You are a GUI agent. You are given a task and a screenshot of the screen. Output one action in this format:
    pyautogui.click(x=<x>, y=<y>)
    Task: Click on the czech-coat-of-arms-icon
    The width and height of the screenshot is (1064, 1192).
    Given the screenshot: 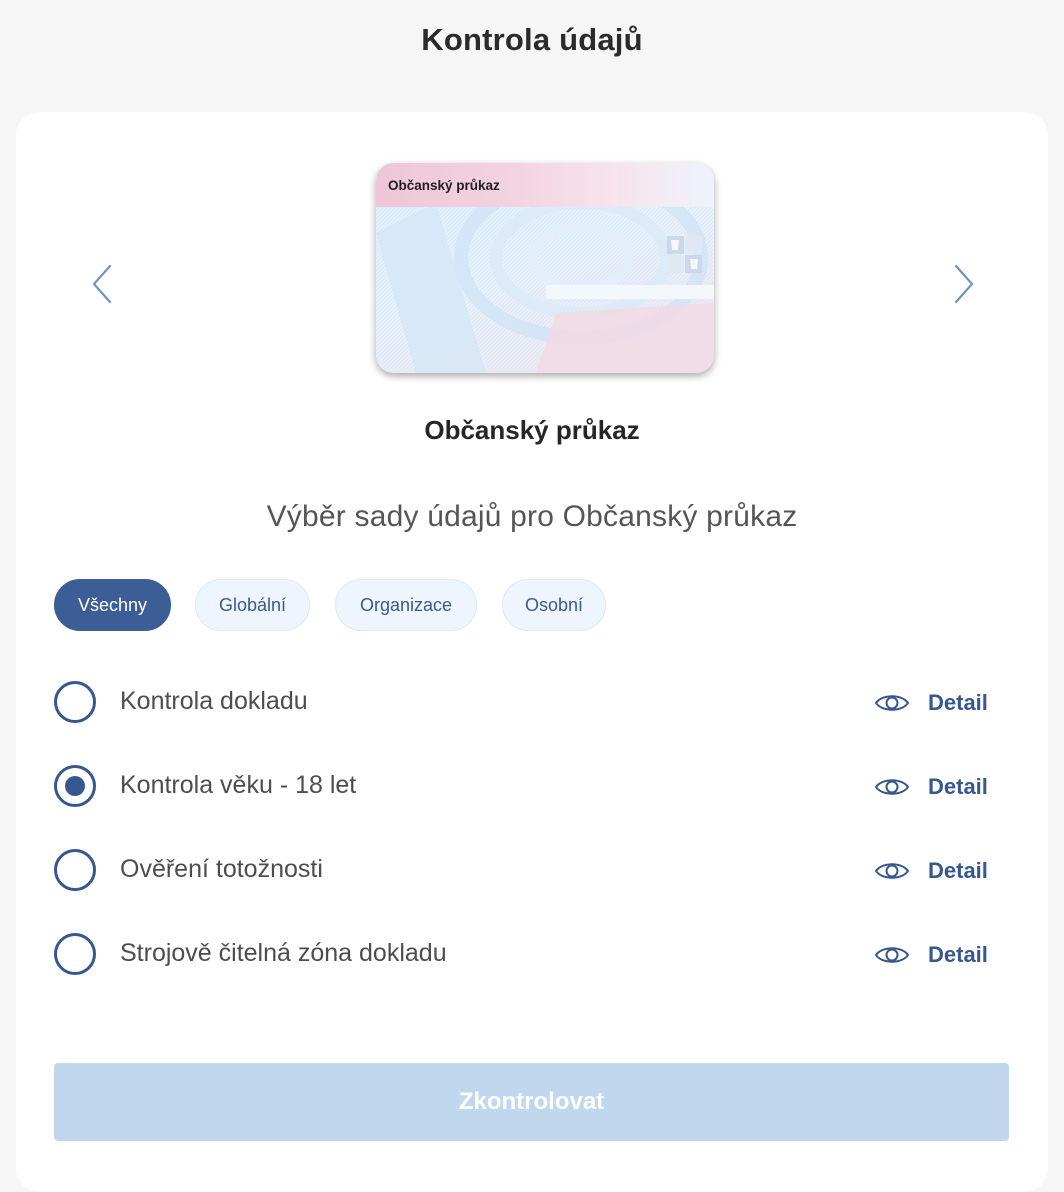 What is the action you would take?
    pyautogui.click(x=684, y=254)
    